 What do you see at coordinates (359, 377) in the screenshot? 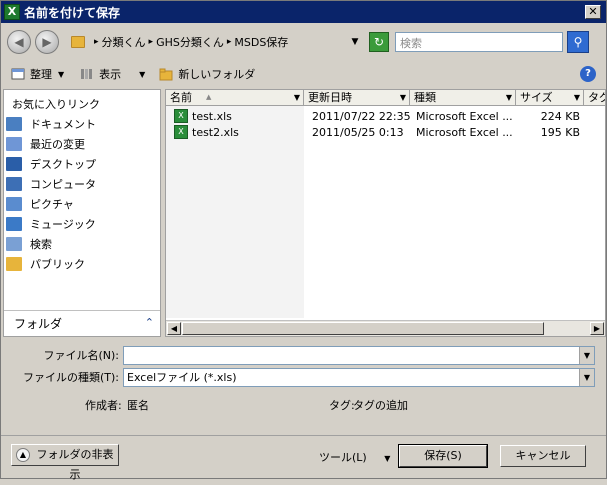
I see `filetype-select: Excelファイル (*.xls) ▼` at bounding box center [359, 377].